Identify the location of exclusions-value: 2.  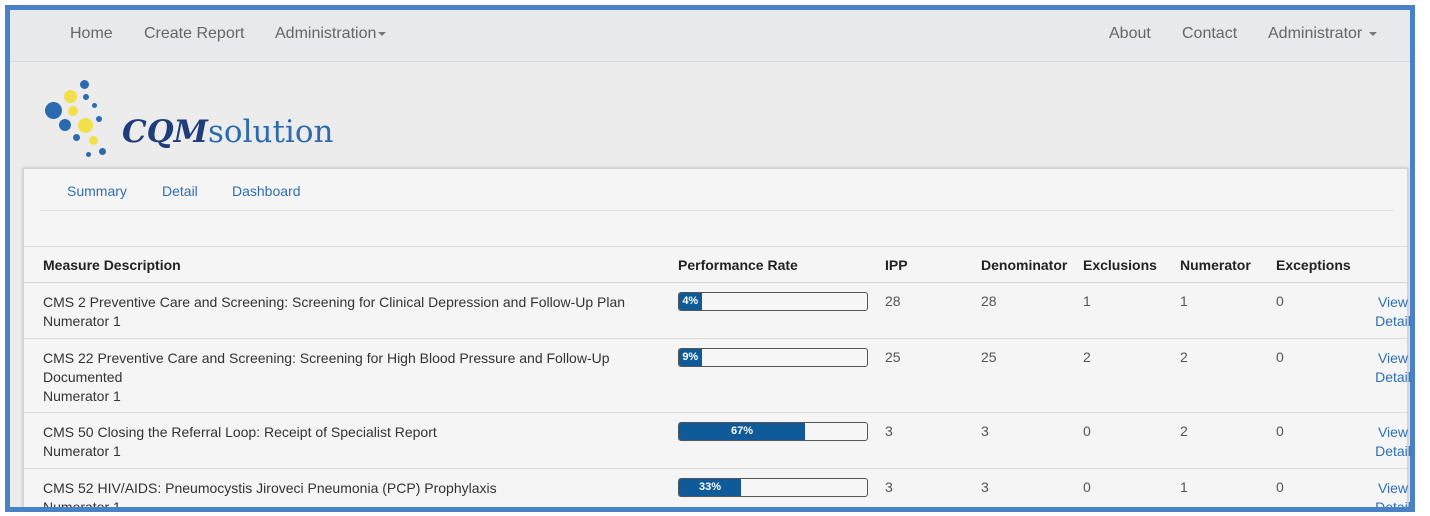
(1087, 357).